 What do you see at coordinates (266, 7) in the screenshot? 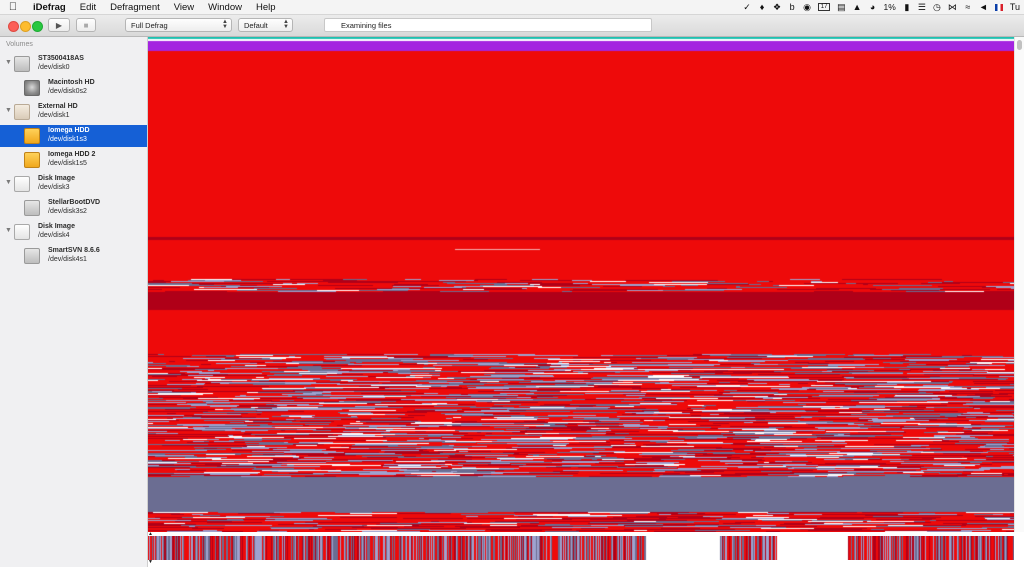
I see `menu-help: Help` at bounding box center [266, 7].